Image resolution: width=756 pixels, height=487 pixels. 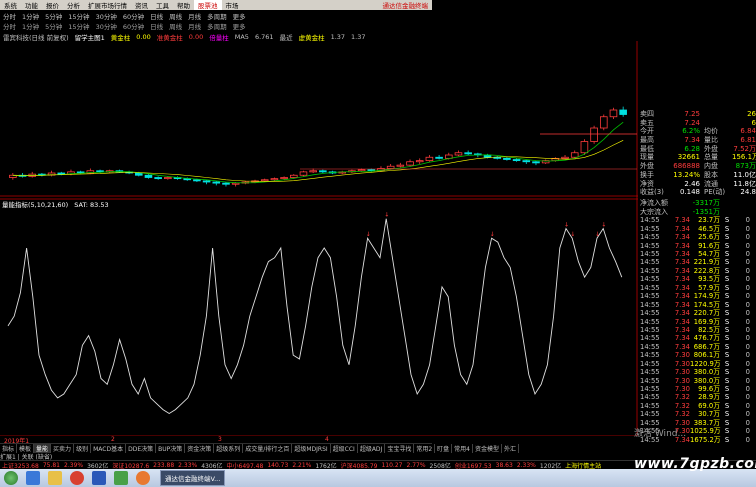 I want to click on period-item-9: 多周期, so click(x=217, y=16).